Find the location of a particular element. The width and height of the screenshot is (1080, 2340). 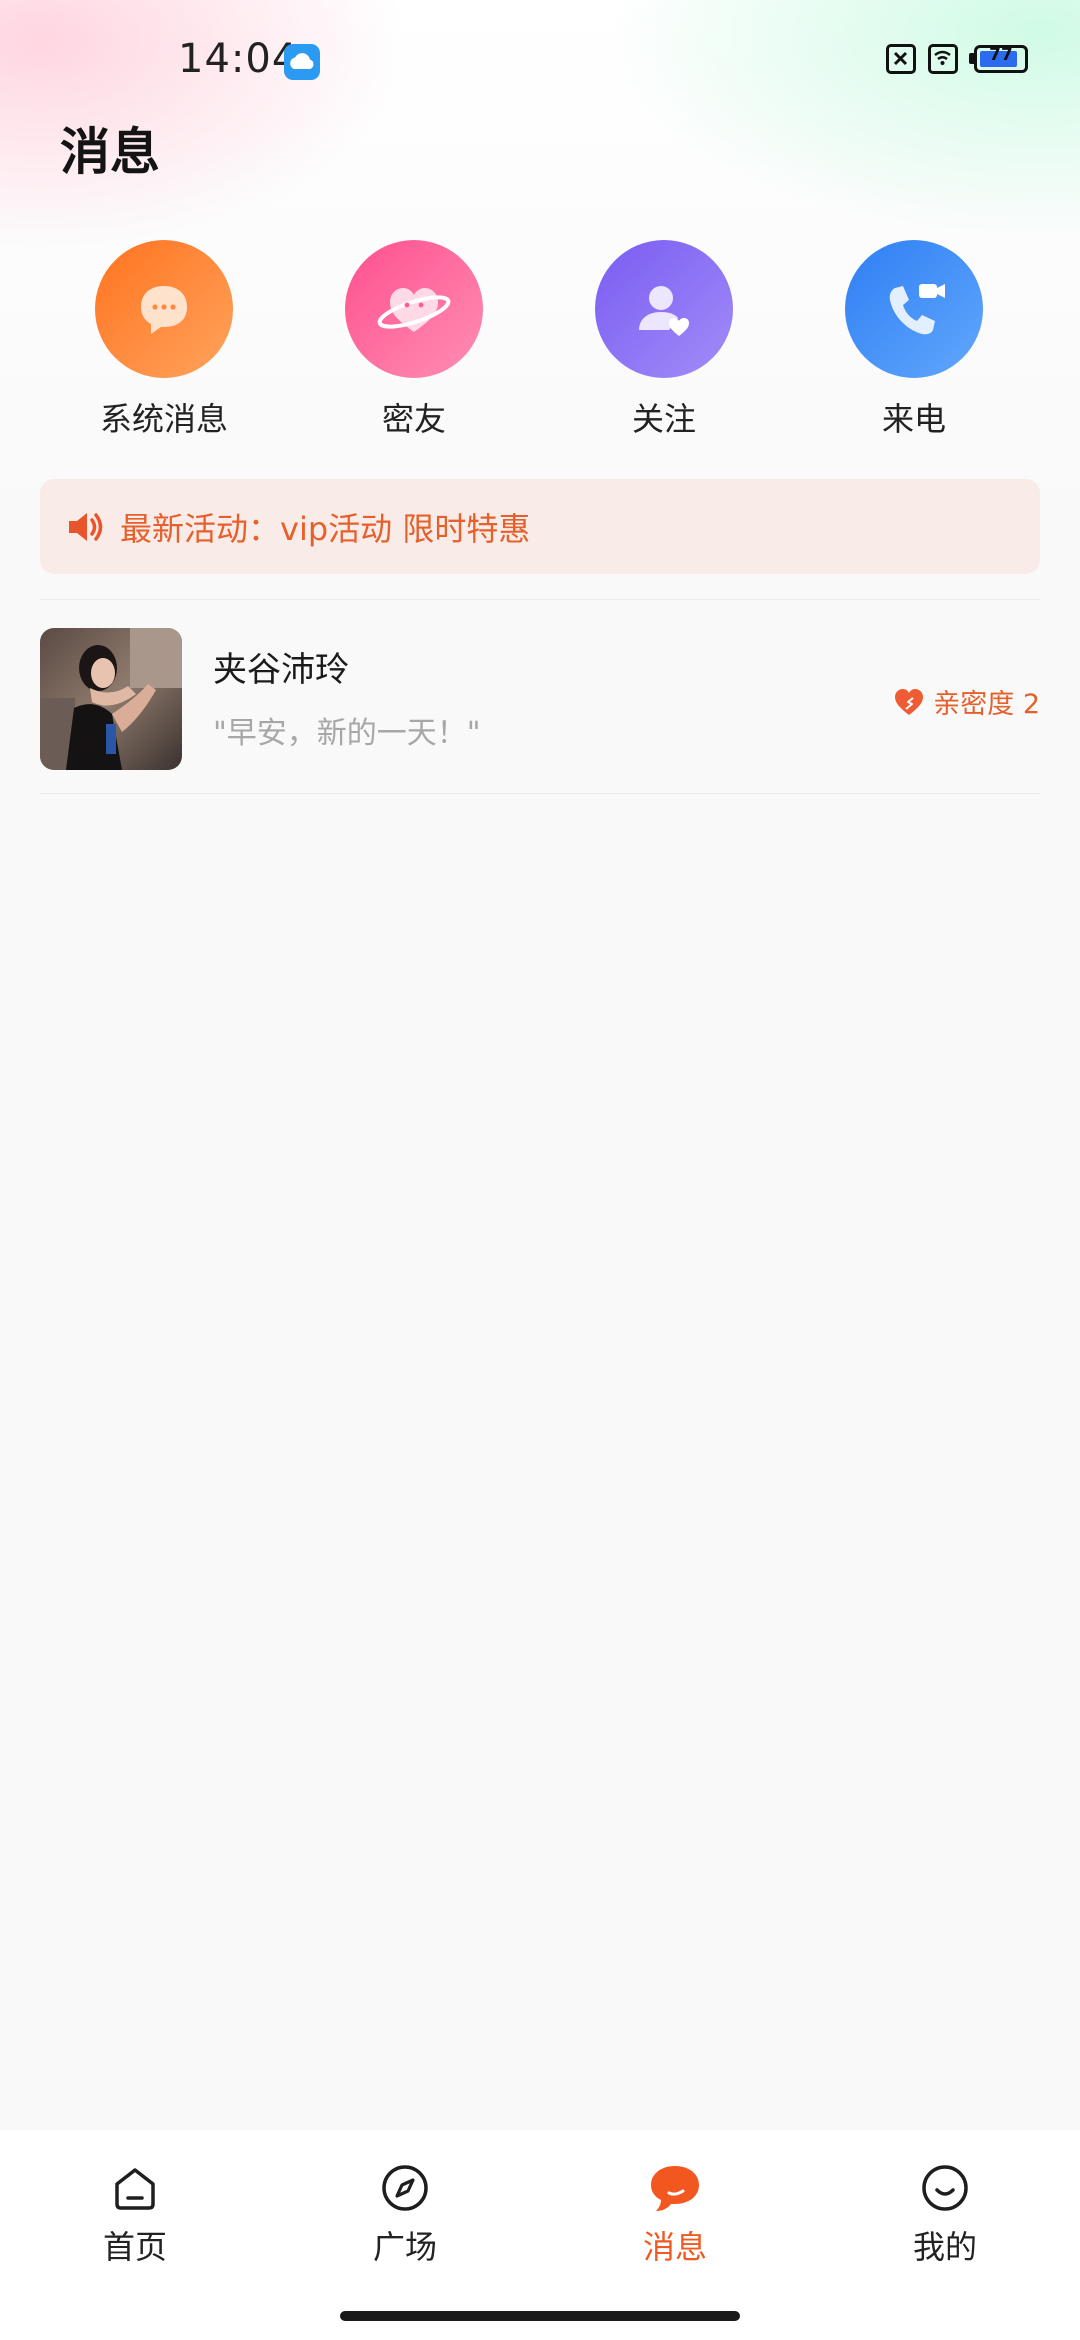

message-icon is located at coordinates (675, 2188).